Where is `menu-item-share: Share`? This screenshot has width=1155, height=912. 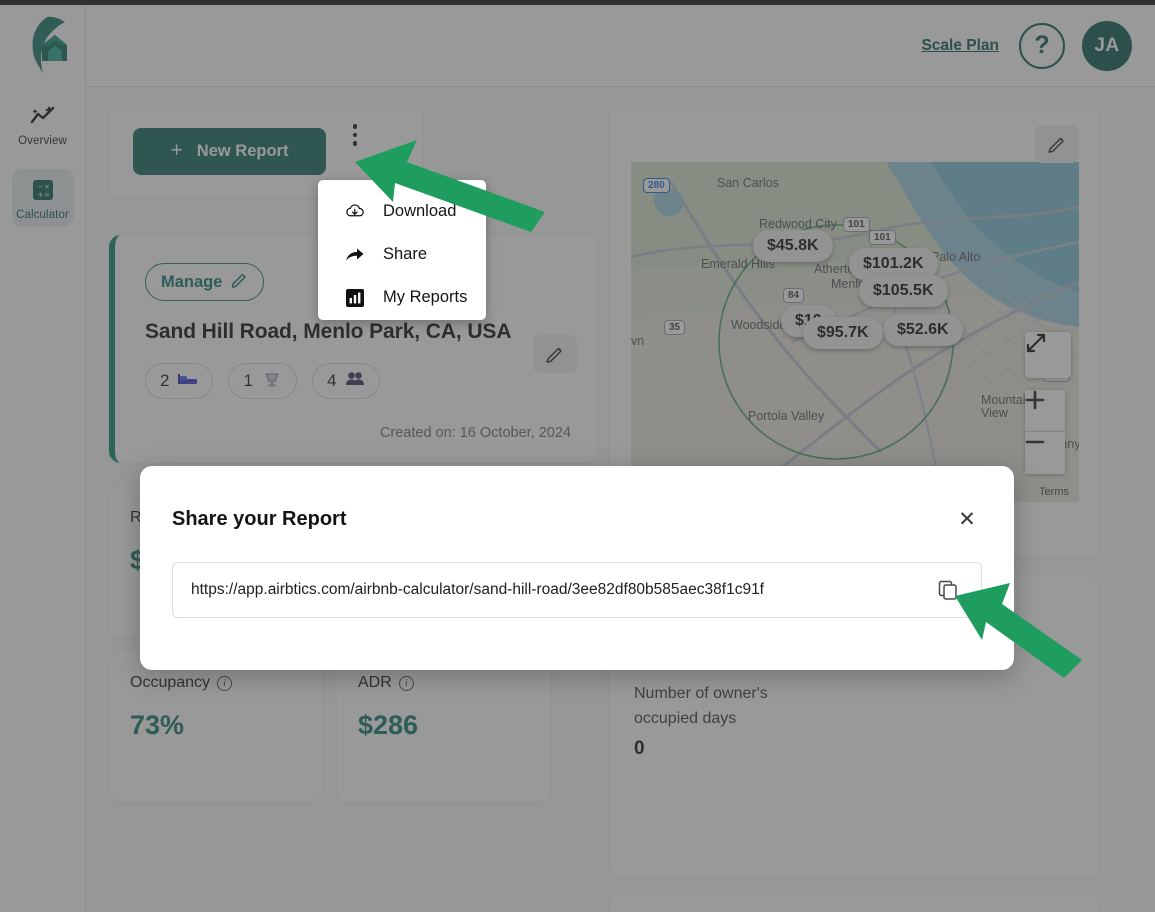
menu-item-share: Share is located at coordinates (402, 254).